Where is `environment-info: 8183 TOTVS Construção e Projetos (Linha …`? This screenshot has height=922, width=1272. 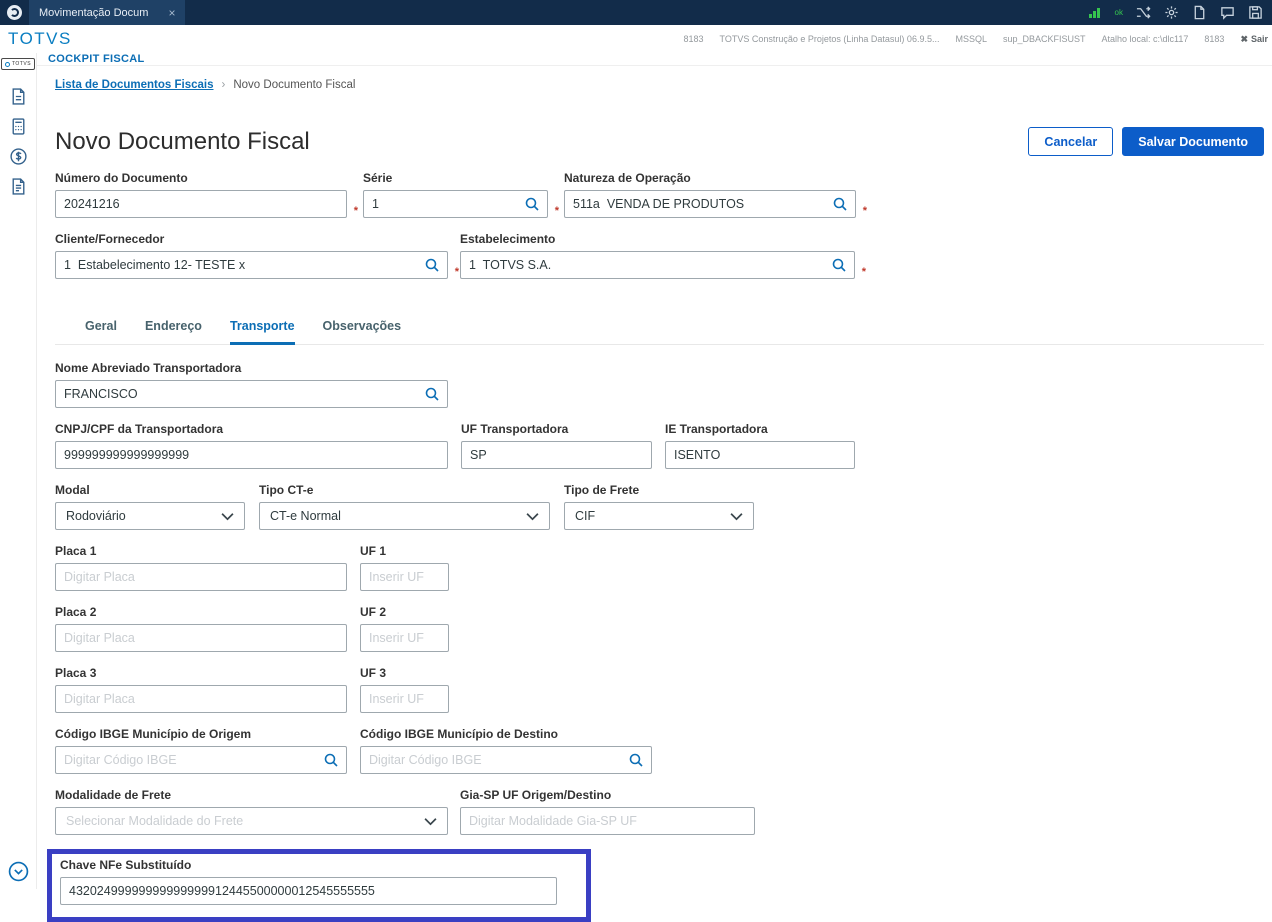
environment-info: 8183 TOTVS Construção e Projetos (Linha … is located at coordinates (975, 39).